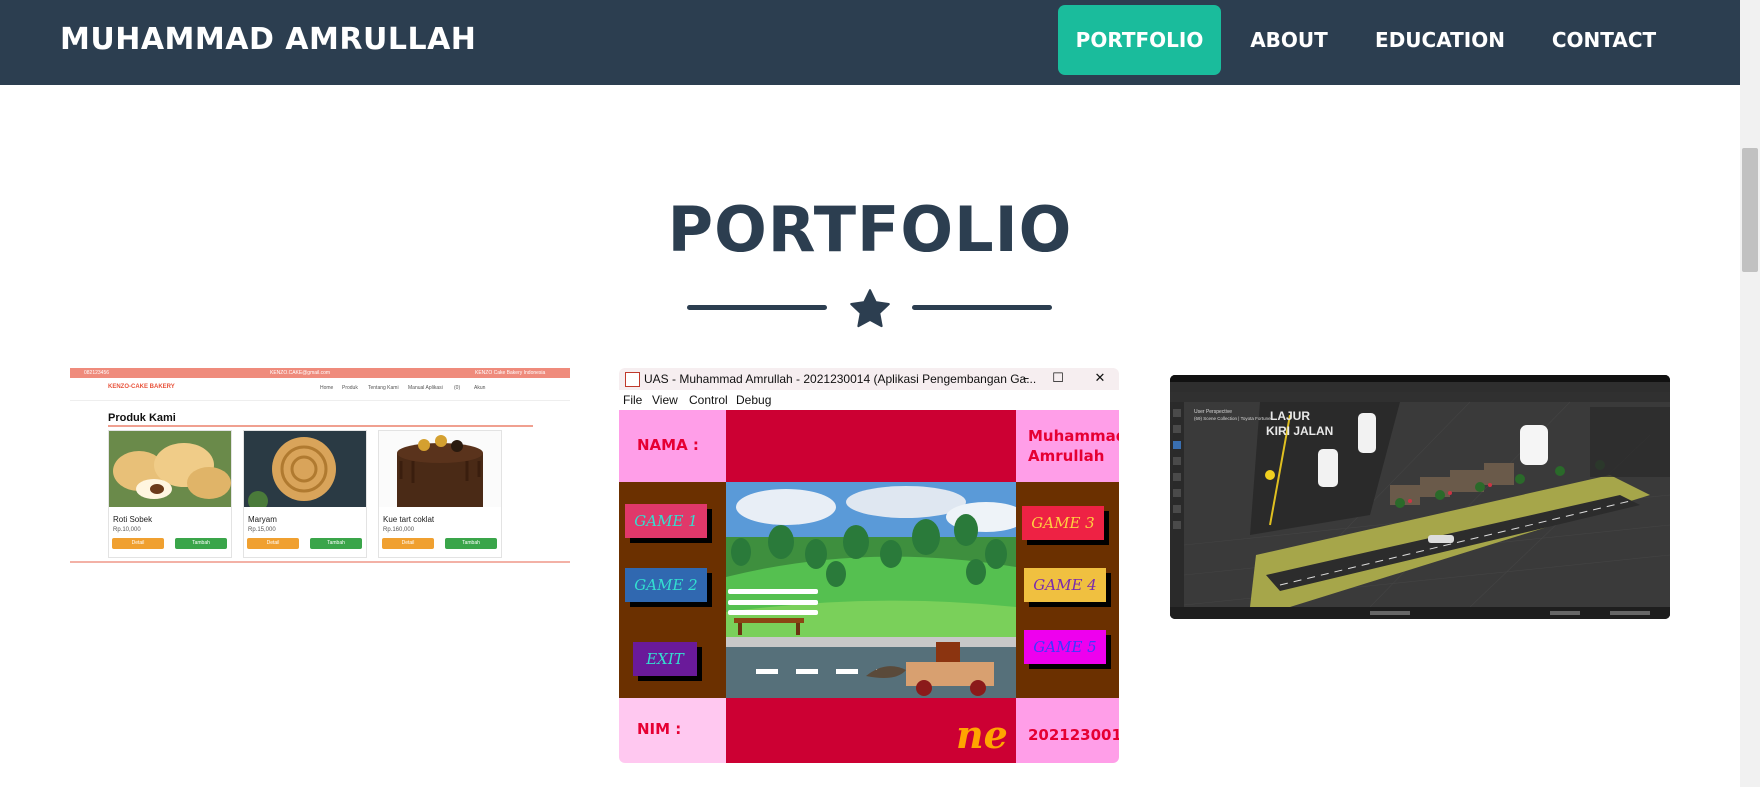 The width and height of the screenshot is (1760, 787). What do you see at coordinates (327, 388) in the screenshot?
I see `bakery-nav-home: Home` at bounding box center [327, 388].